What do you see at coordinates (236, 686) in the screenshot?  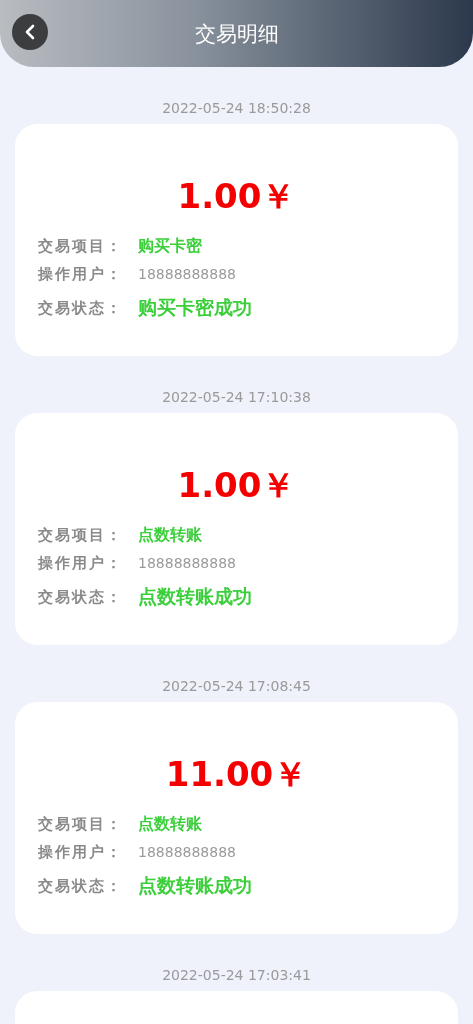 I see `transaction-time: 2022-05-24 17:08:45` at bounding box center [236, 686].